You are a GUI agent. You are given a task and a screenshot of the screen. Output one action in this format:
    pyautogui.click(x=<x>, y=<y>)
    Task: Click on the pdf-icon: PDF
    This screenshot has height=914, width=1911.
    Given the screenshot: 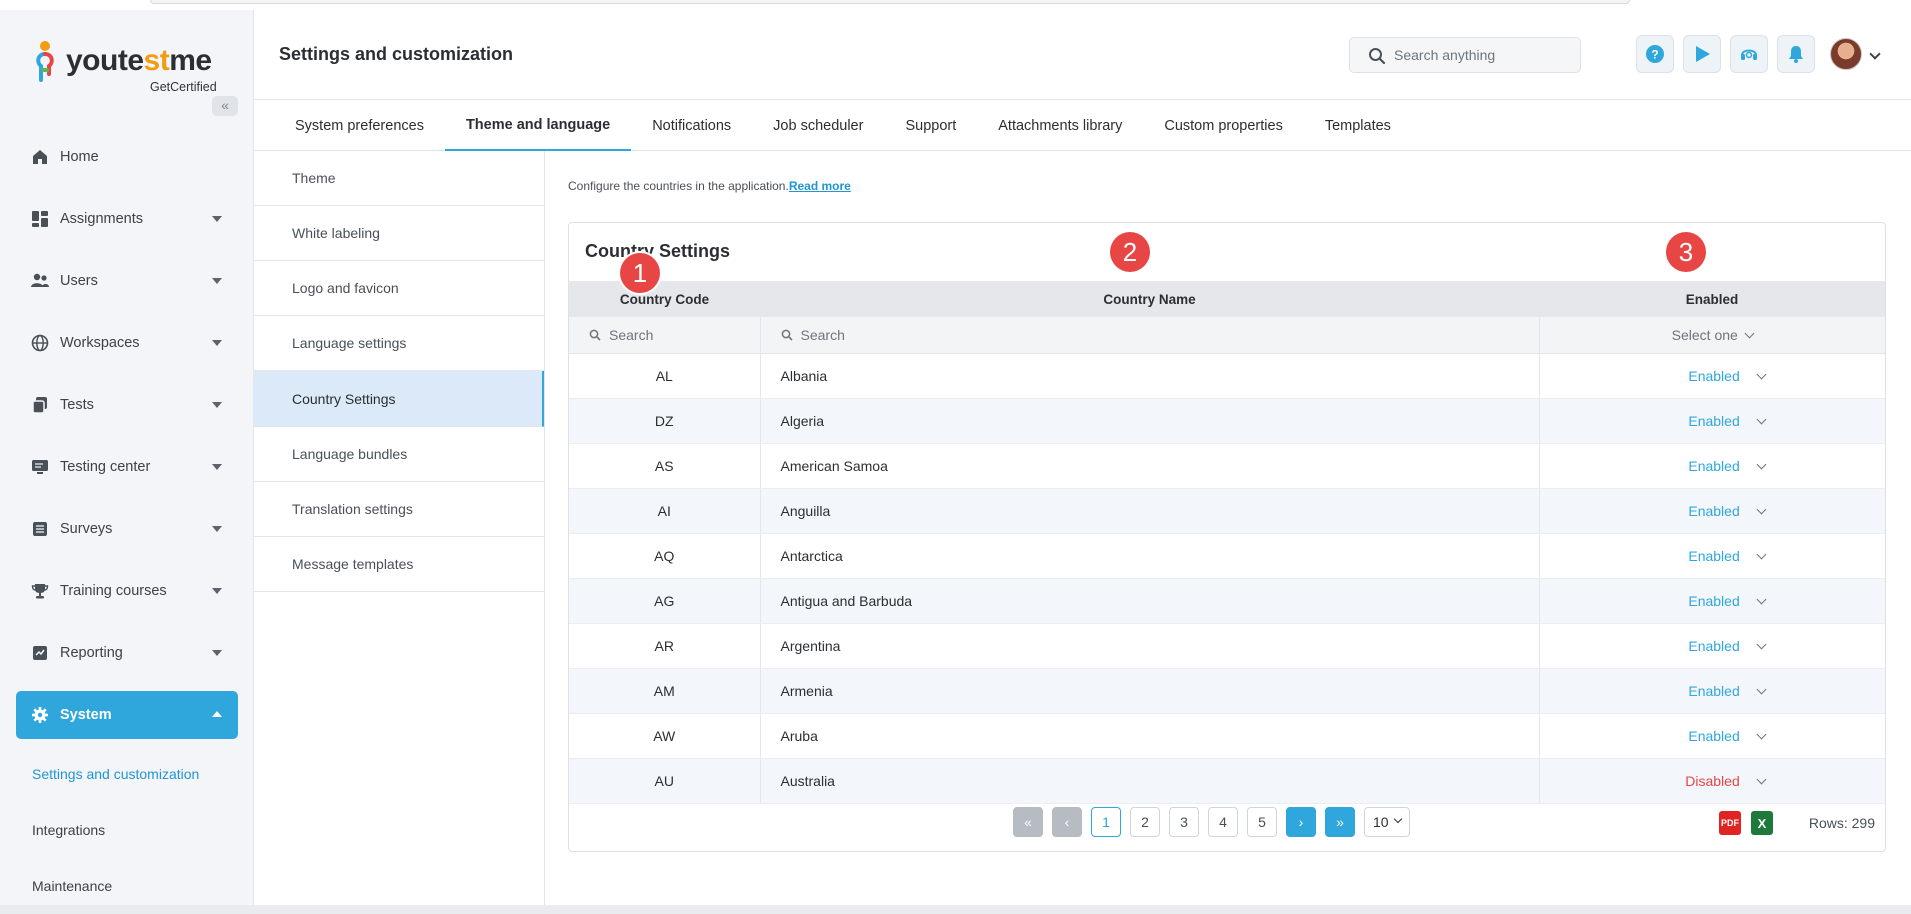 What is the action you would take?
    pyautogui.click(x=1730, y=823)
    